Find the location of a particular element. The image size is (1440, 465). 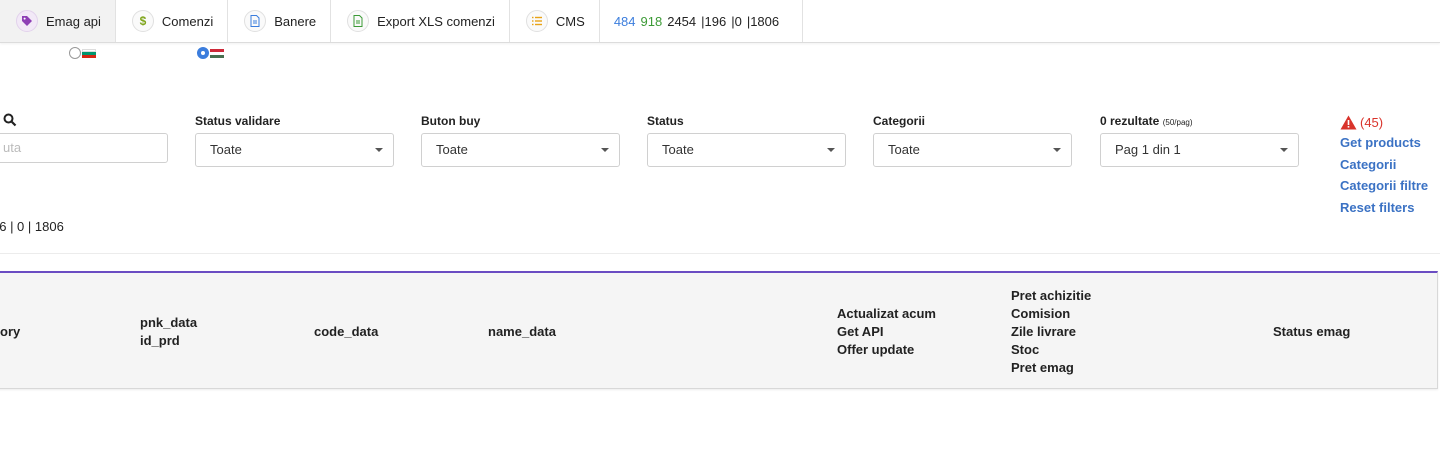

column-pnk: pnk_data id_prd is located at coordinates (168, 332).